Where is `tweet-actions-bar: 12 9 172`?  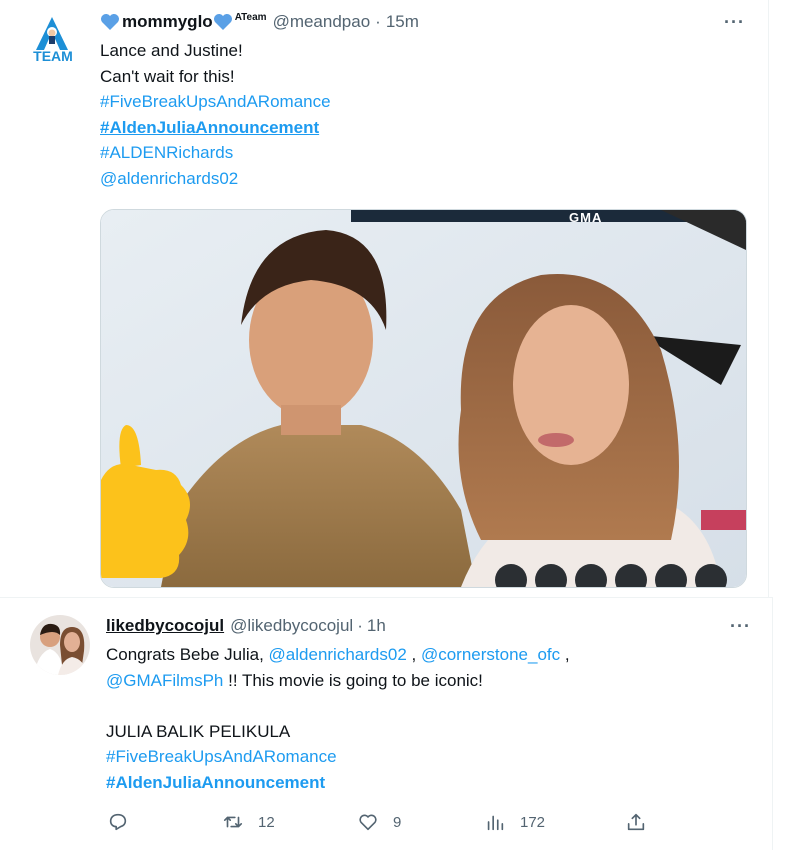 tweet-actions-bar: 12 9 172 is located at coordinates (386, 826).